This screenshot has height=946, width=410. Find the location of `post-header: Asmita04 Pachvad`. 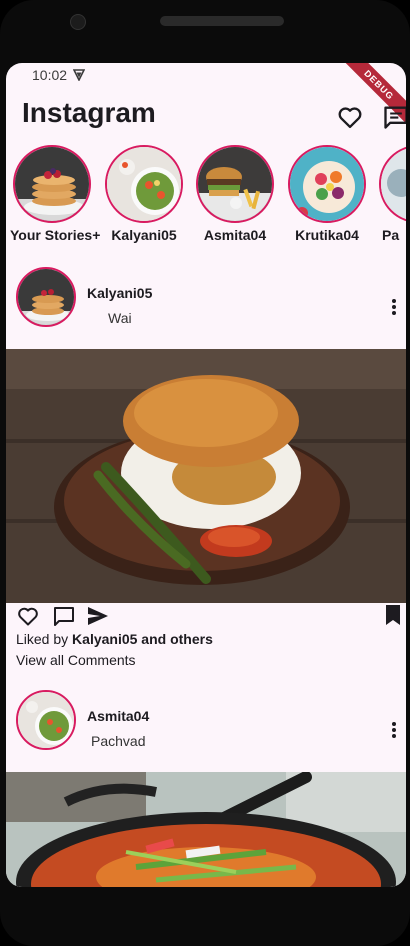

post-header: Asmita04 Pachvad is located at coordinates (206, 721).